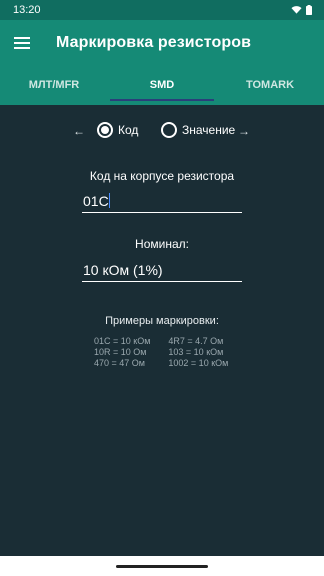  Describe the element at coordinates (79, 131) in the screenshot. I see `arrow-left-icon: ←` at that location.